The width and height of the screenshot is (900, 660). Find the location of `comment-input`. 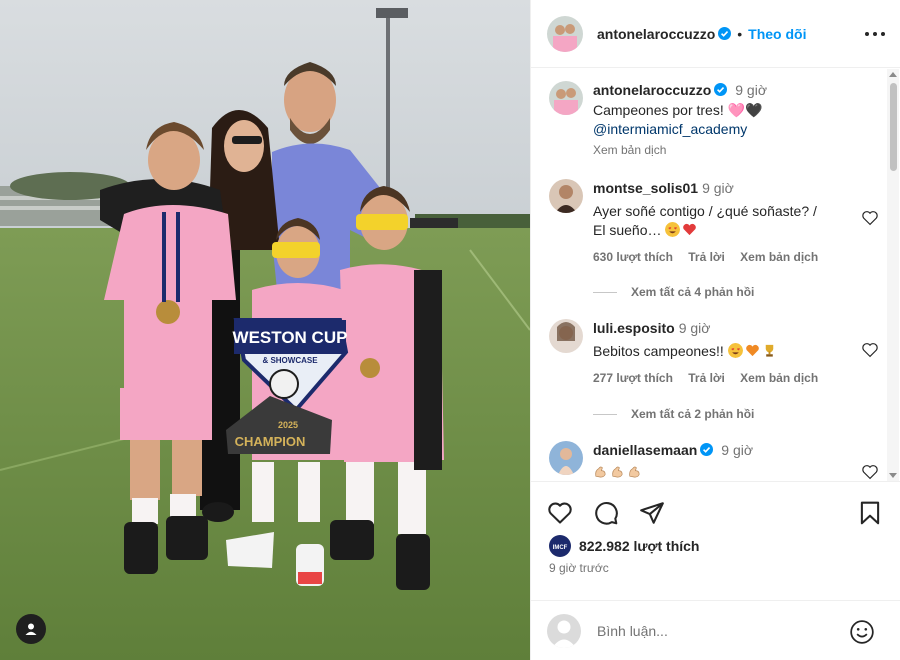

comment-input is located at coordinates (717, 631).